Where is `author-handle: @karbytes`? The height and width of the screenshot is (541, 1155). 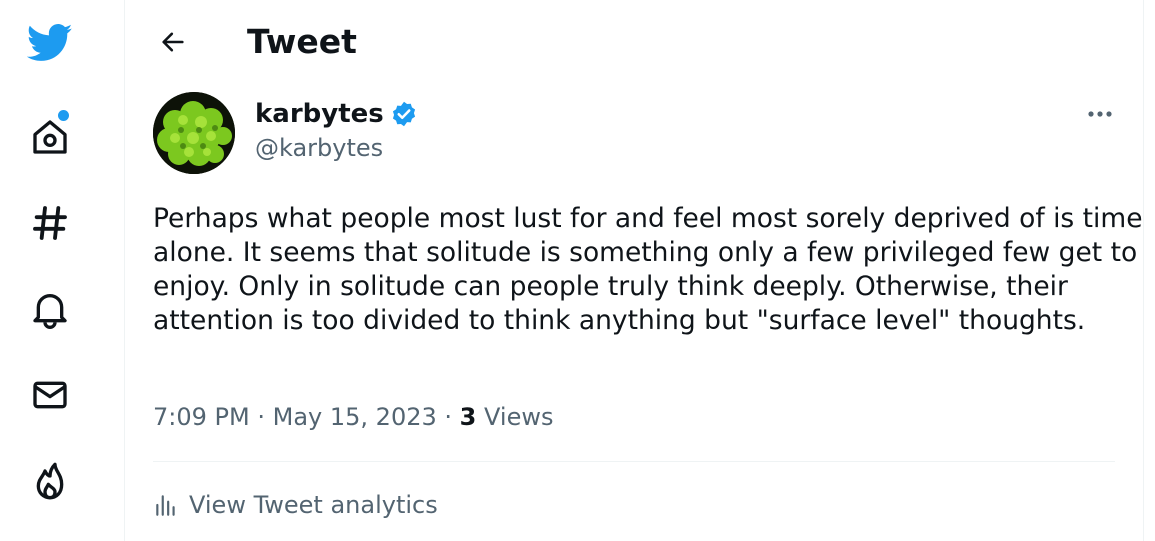 author-handle: @karbytes is located at coordinates (319, 148).